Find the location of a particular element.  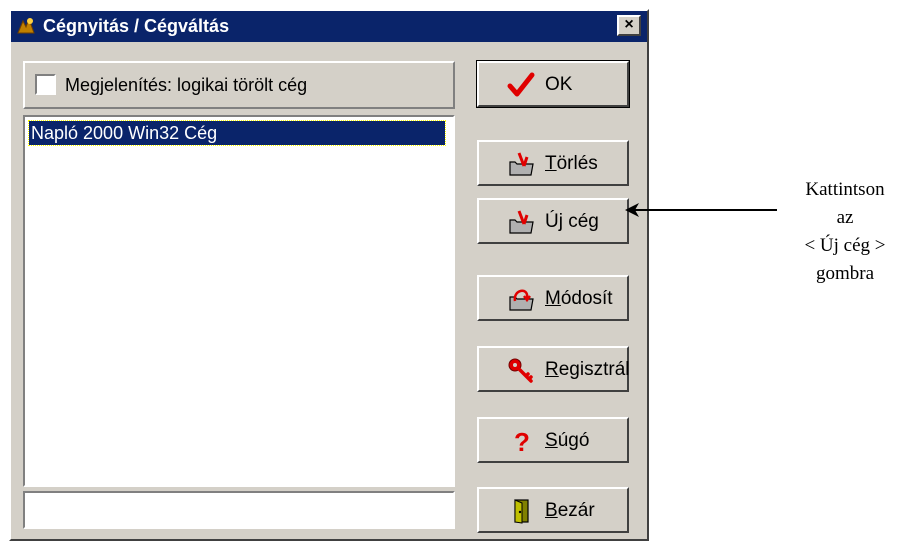

annotation-line: Kattintson is located at coordinates (845, 189).